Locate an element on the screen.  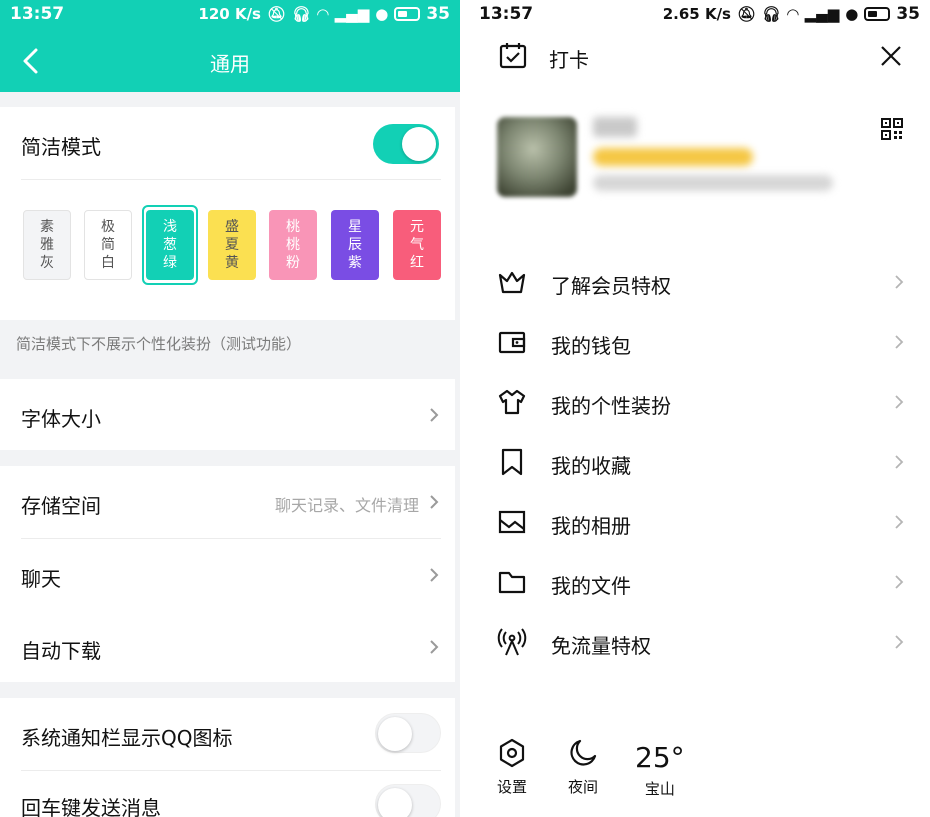
menu-item-label: 我的个性装扮 is located at coordinates (611, 406).